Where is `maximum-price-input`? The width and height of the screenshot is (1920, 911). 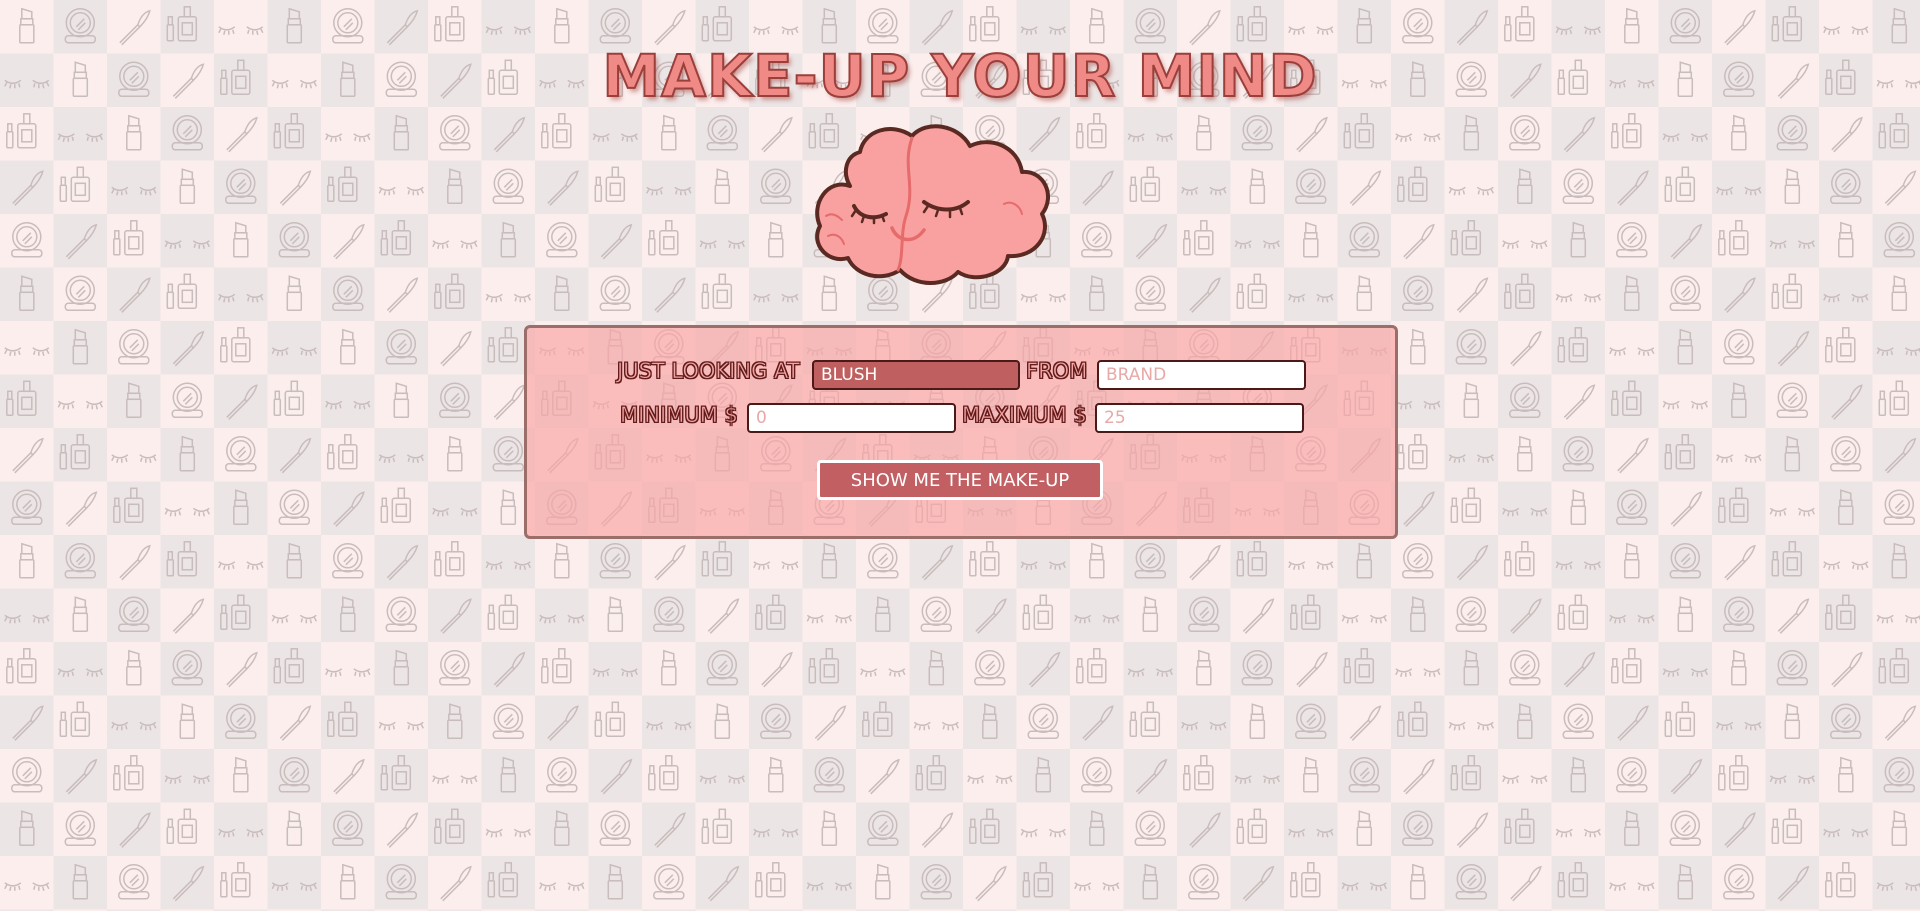
maximum-price-input is located at coordinates (1199, 418).